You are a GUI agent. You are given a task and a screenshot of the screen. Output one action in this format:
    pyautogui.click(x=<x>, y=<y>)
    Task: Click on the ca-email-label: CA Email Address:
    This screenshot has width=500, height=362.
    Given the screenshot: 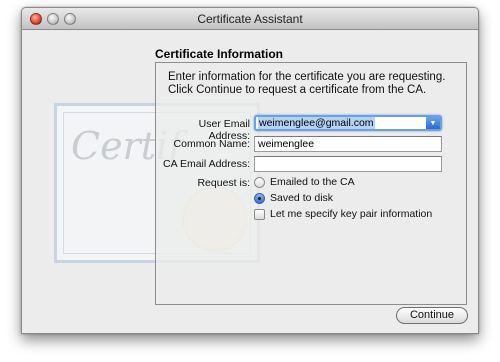 What is the action you would take?
    pyautogui.click(x=206, y=164)
    